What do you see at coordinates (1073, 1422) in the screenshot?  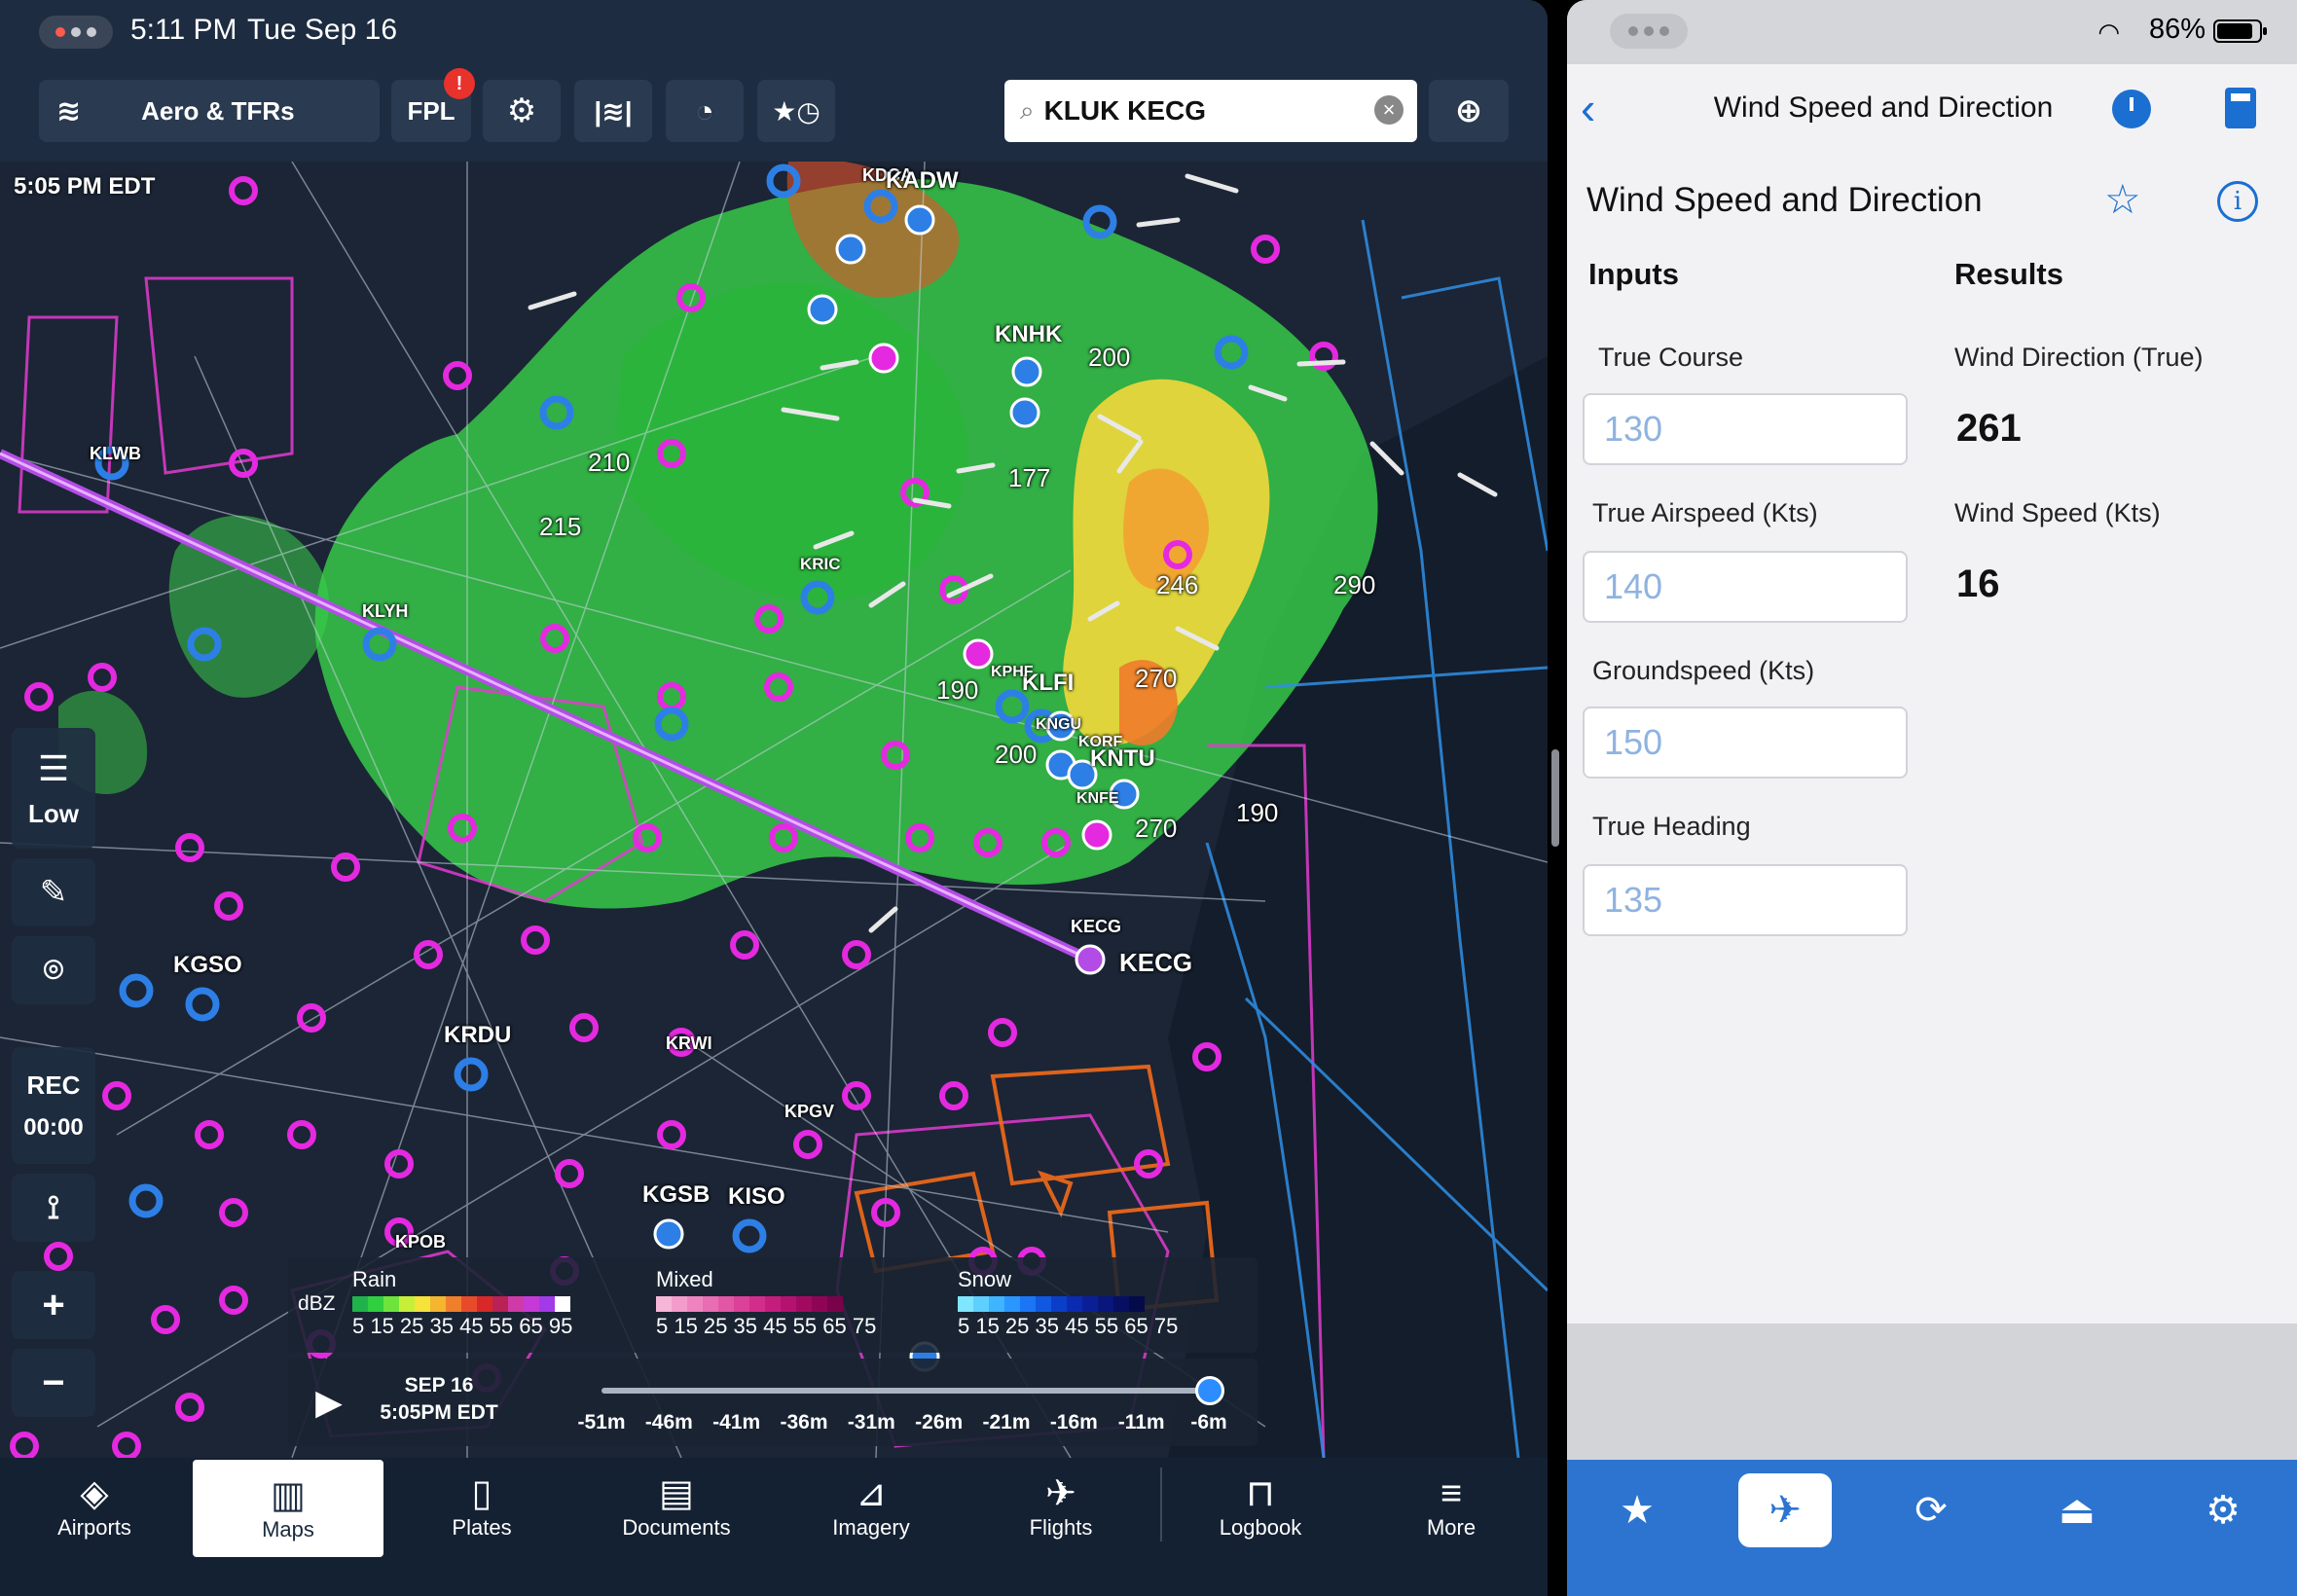 I see `timeline-tick: -16m` at bounding box center [1073, 1422].